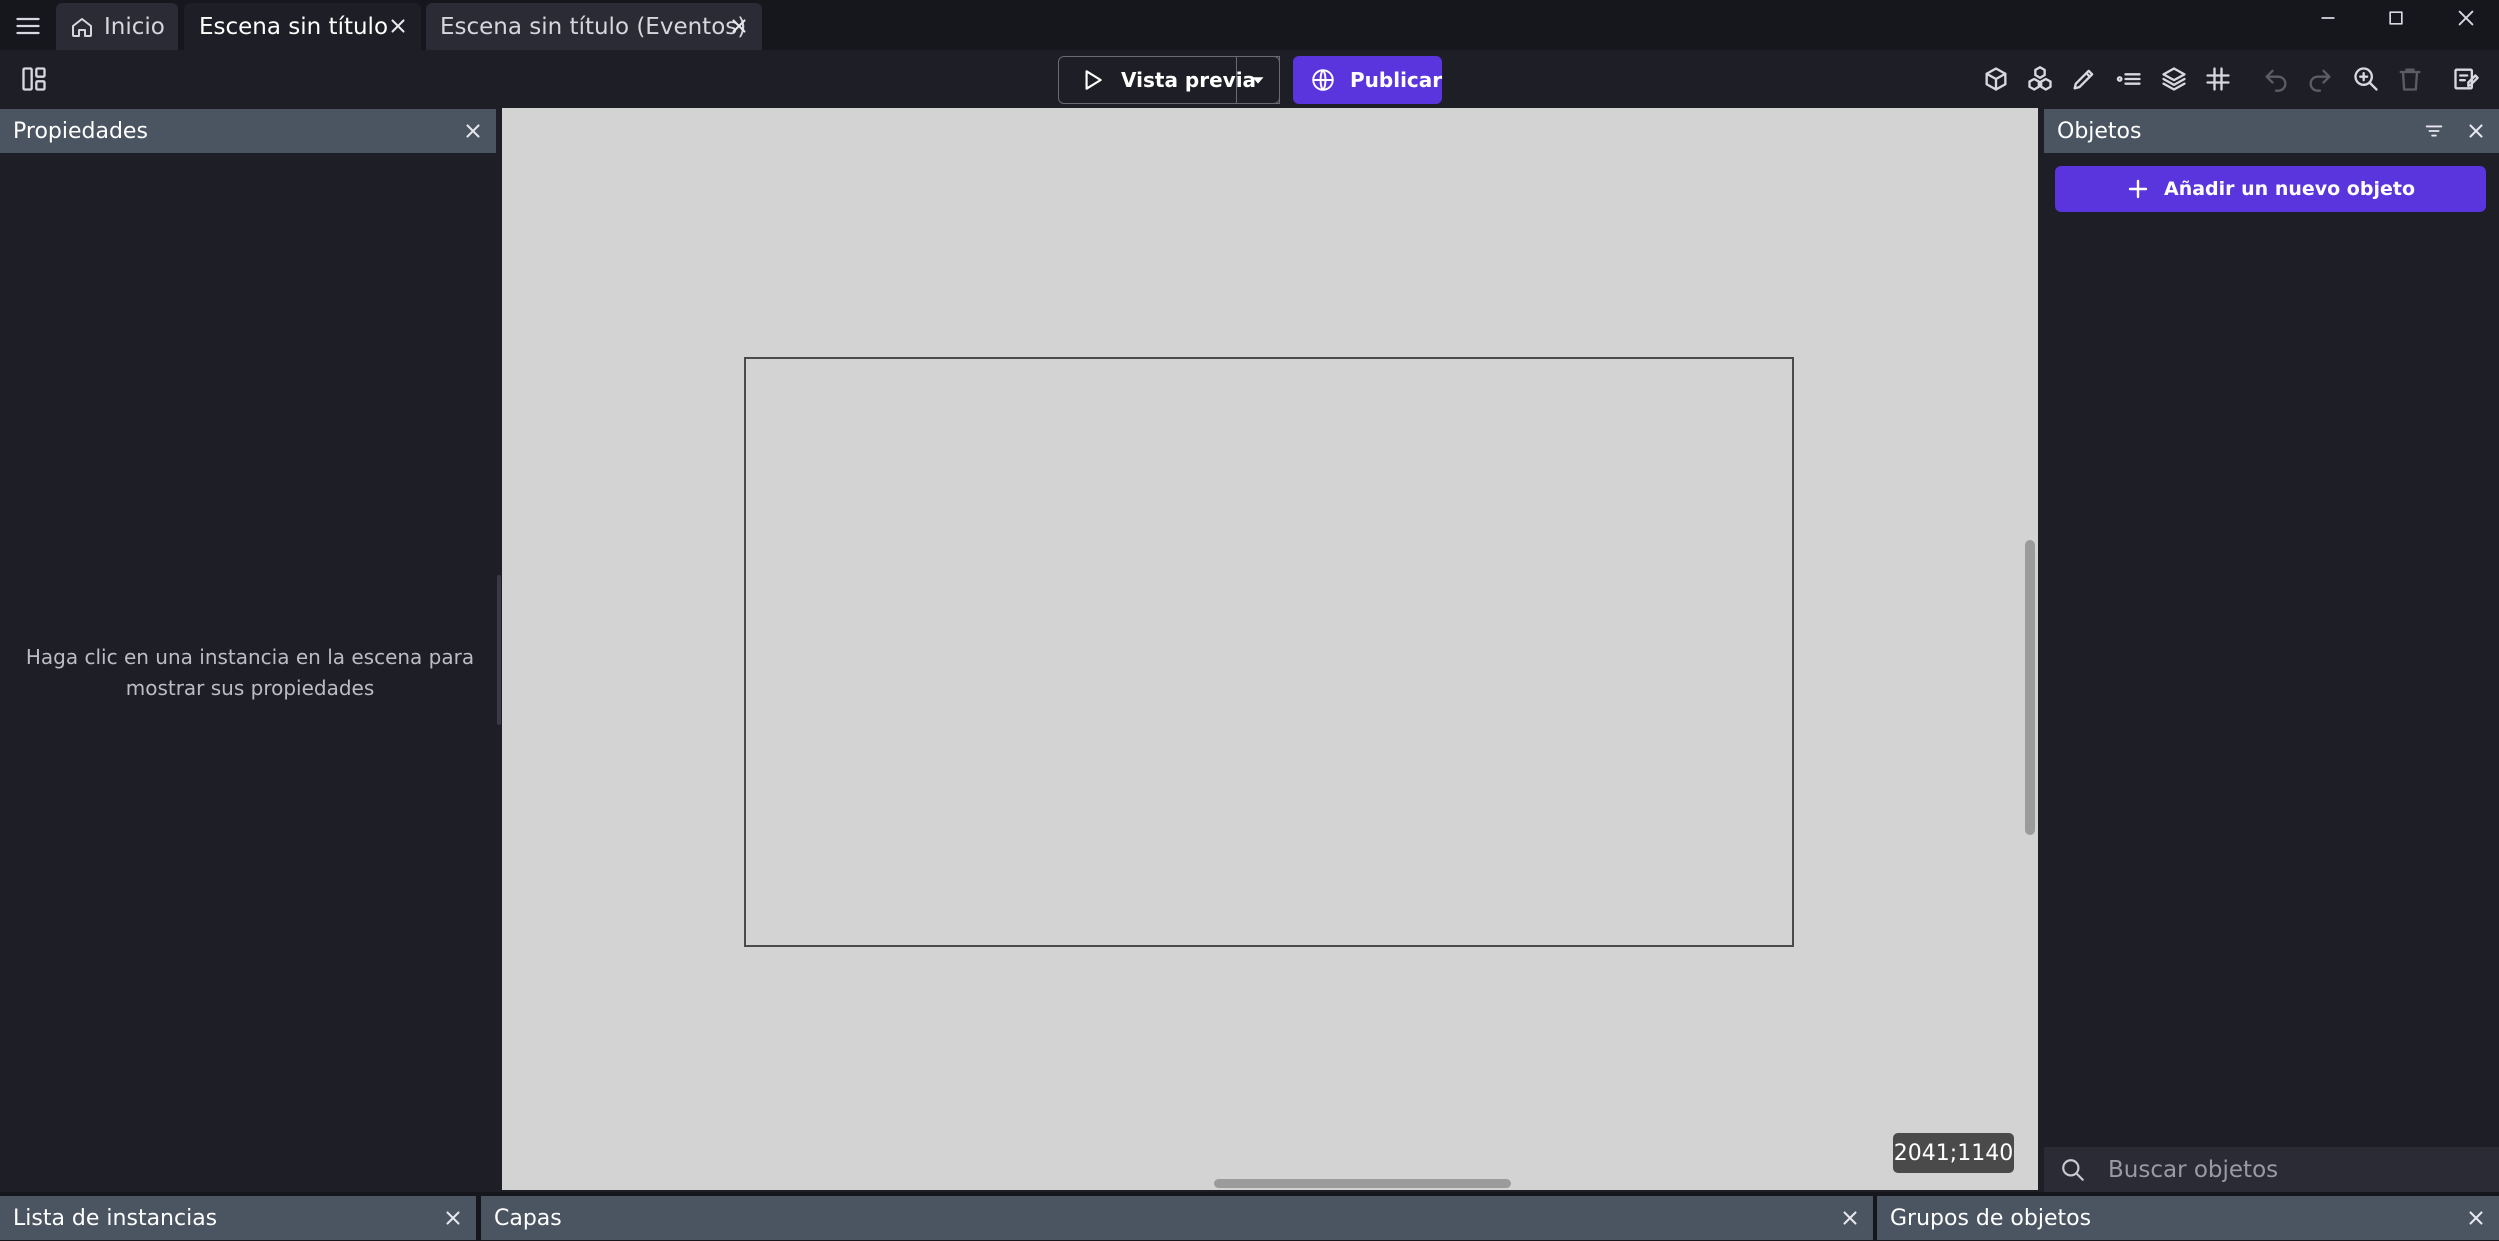 The height and width of the screenshot is (1241, 2499). Describe the element at coordinates (1177, 1218) in the screenshot. I see `layers-panel-header: Capas` at that location.